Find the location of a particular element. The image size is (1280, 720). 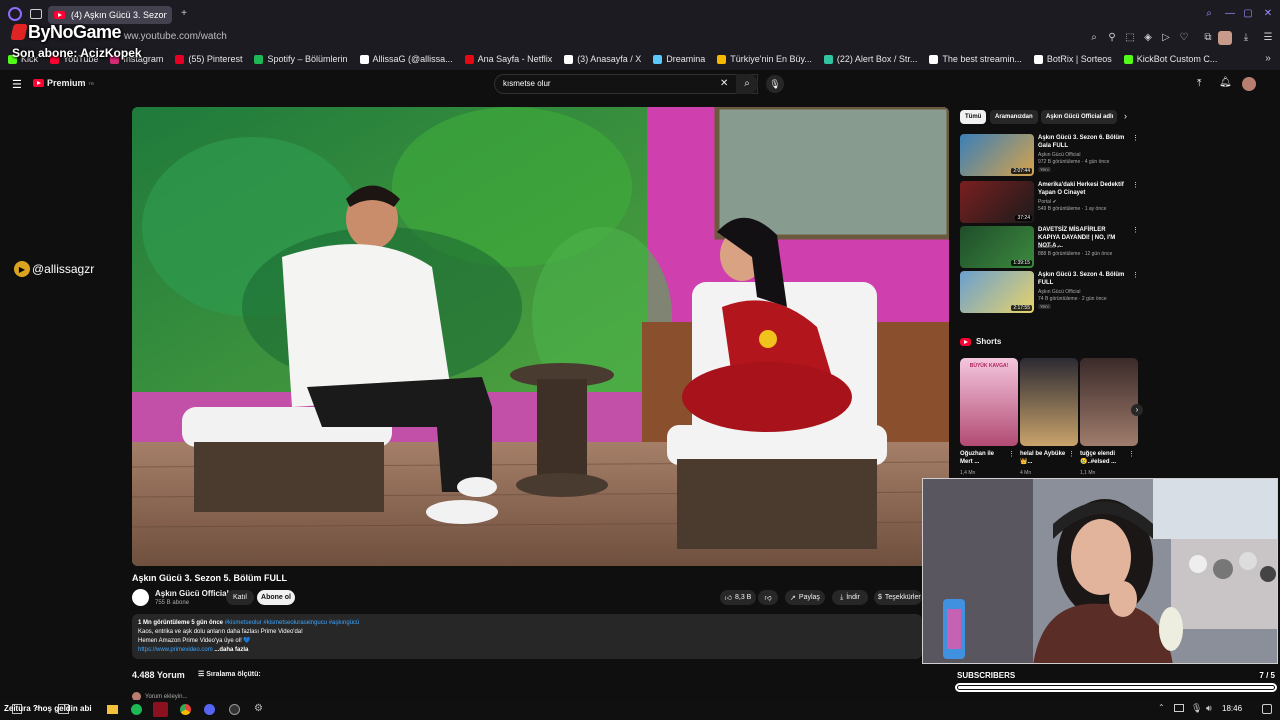

video-thumbnail: 1:39:15 is located at coordinates (997, 247).